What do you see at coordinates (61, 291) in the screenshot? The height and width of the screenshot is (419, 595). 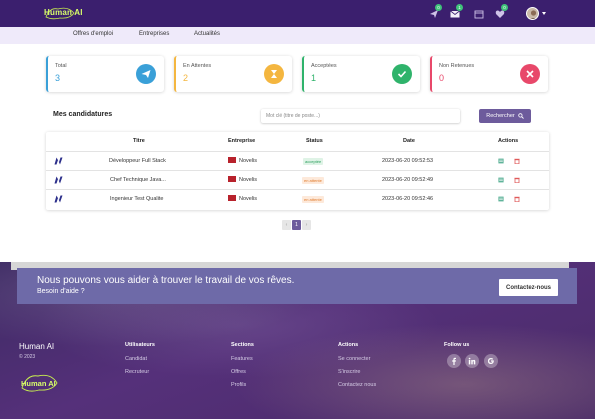 I see `help-banner-subtitle: Besoin d'aide ?` at bounding box center [61, 291].